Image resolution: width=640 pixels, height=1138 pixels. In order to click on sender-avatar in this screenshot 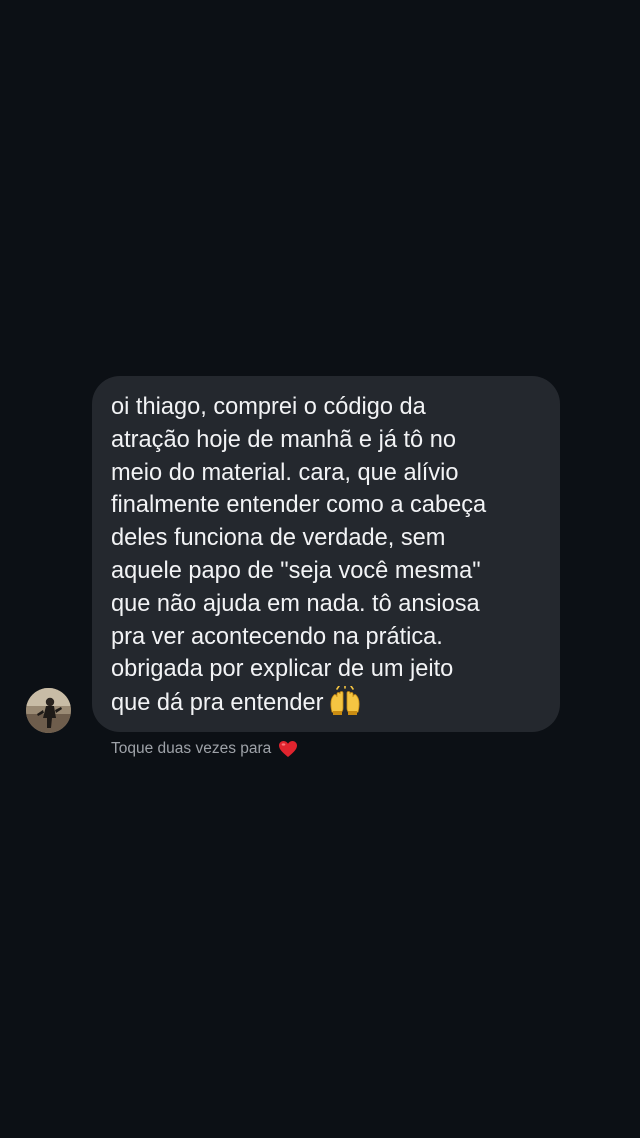, I will do `click(48, 710)`.